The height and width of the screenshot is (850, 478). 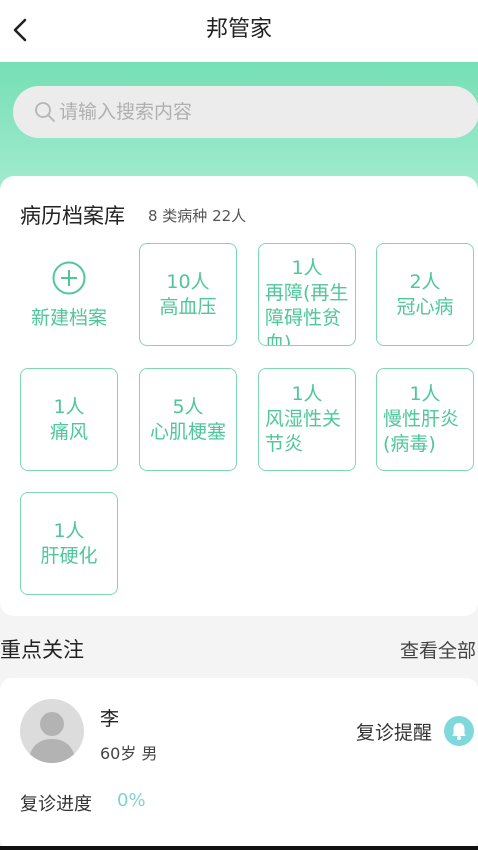 I want to click on new-record-label: 新建档案, so click(x=68, y=318).